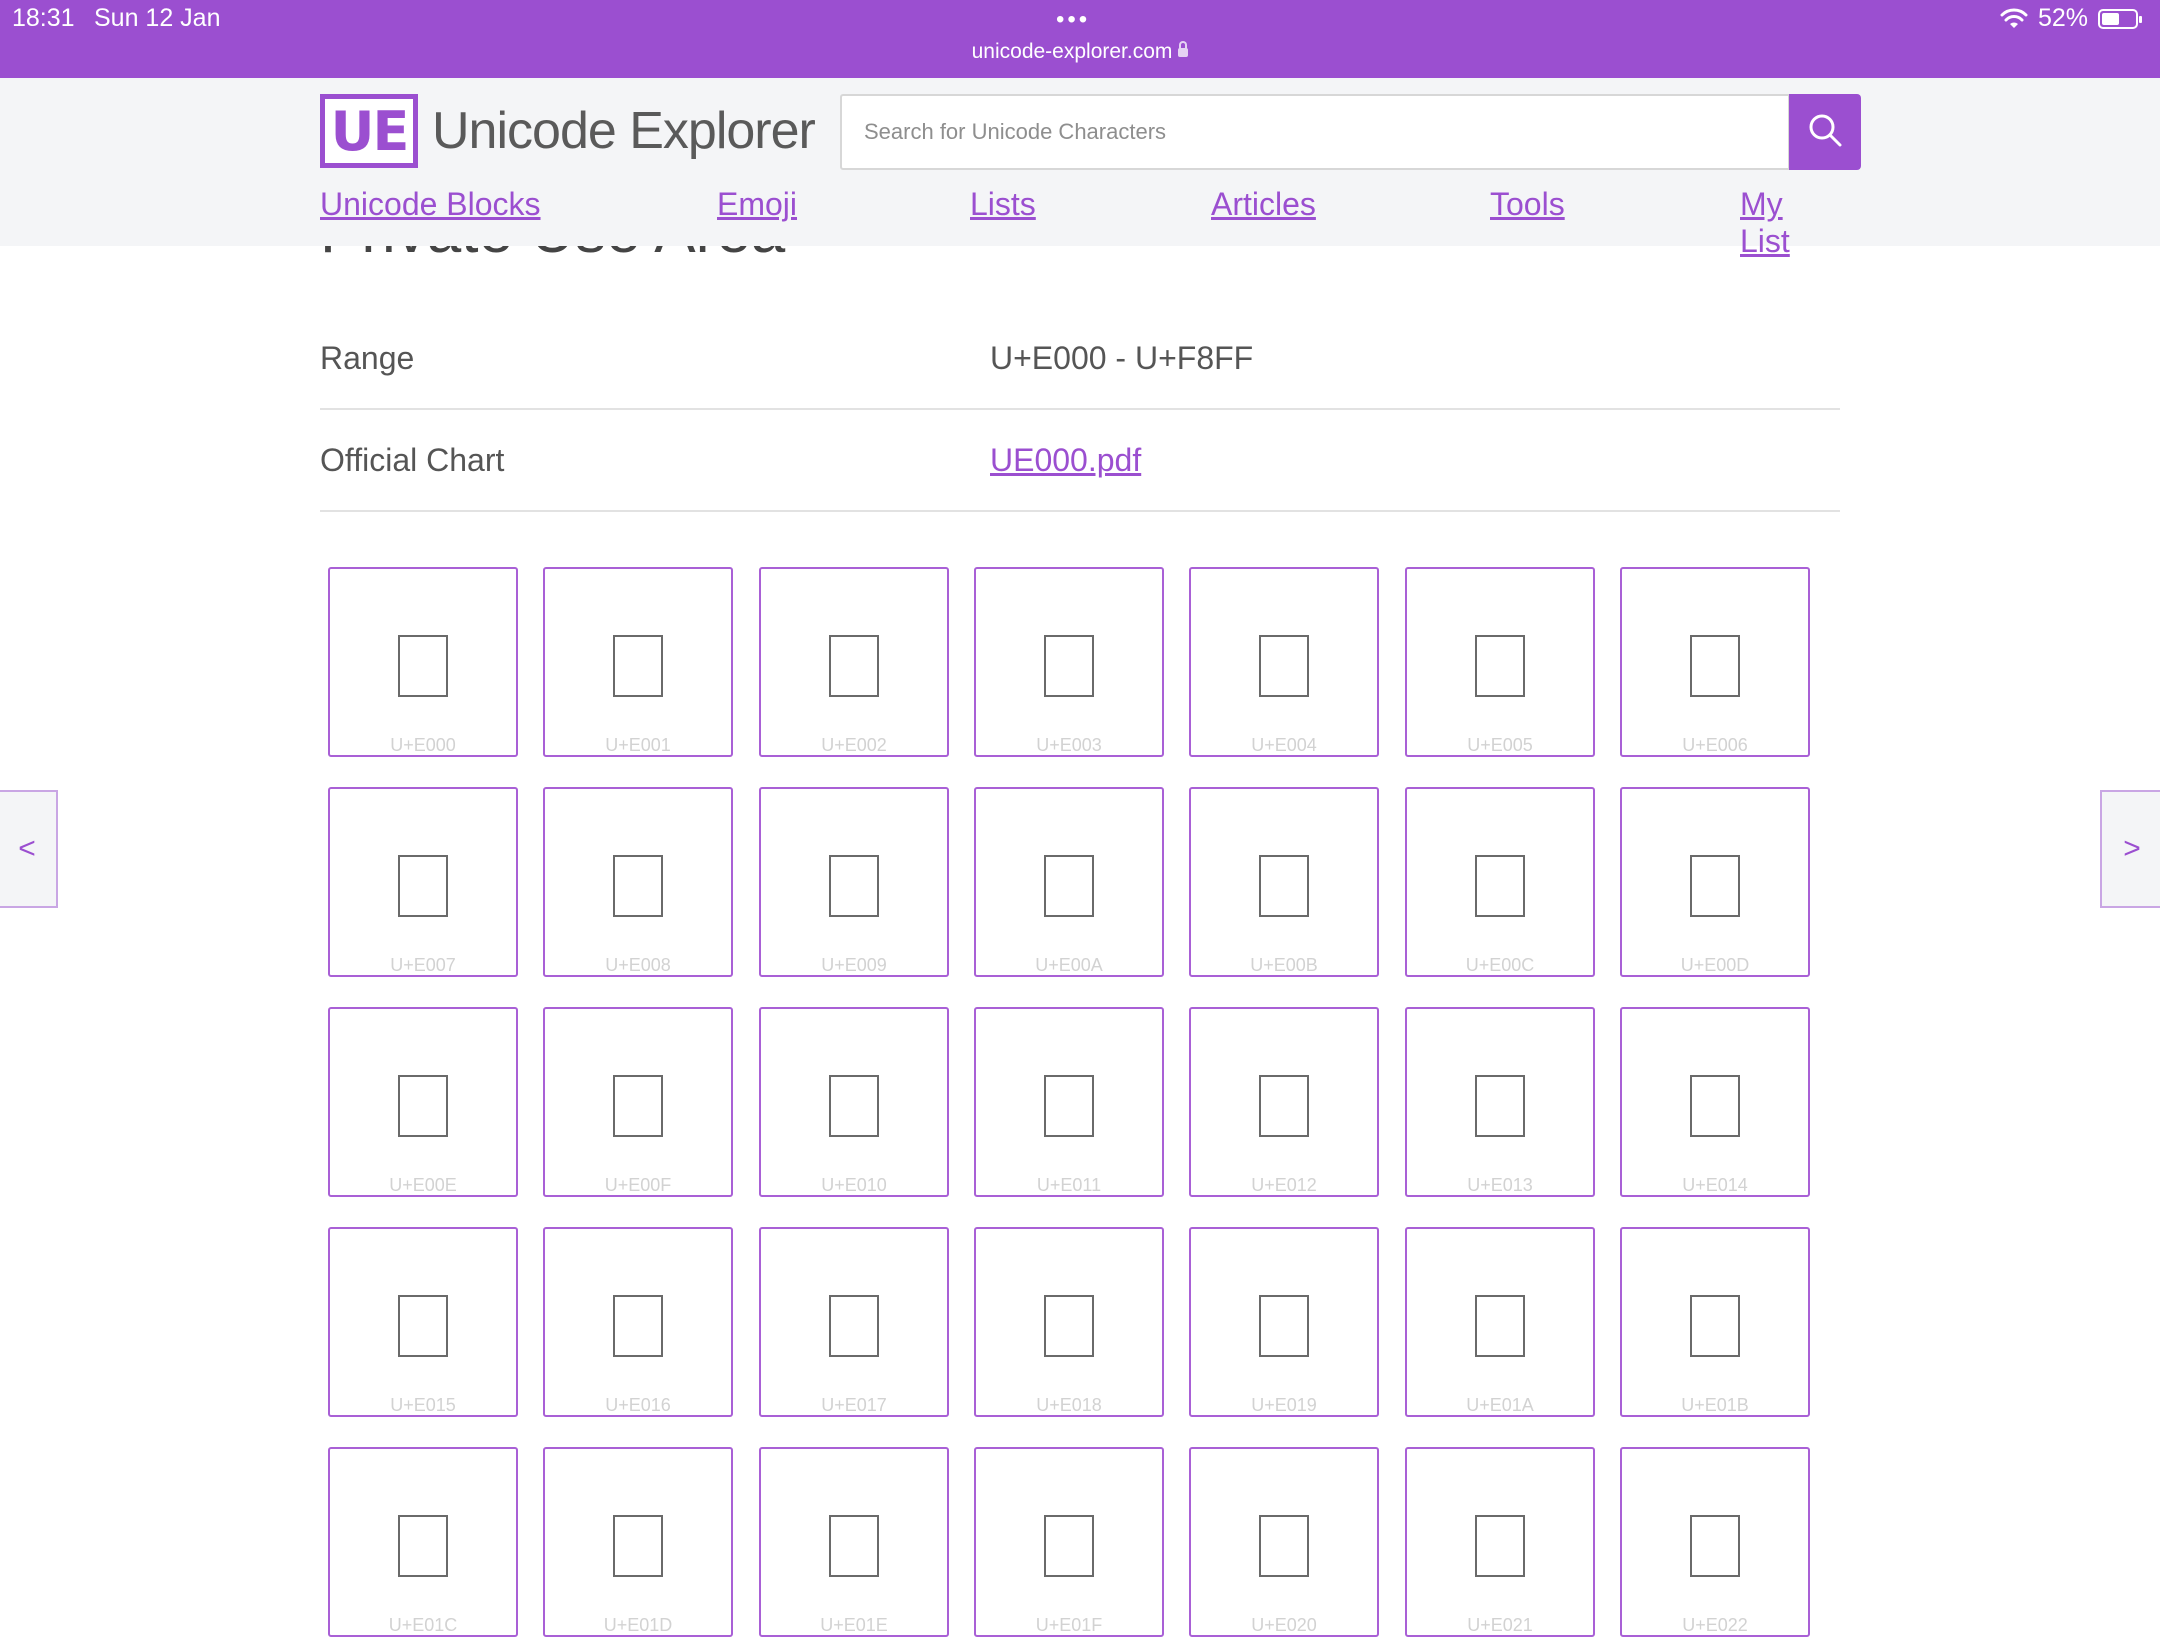  Describe the element at coordinates (854, 1102) in the screenshot. I see `character-tile: U+E010` at that location.